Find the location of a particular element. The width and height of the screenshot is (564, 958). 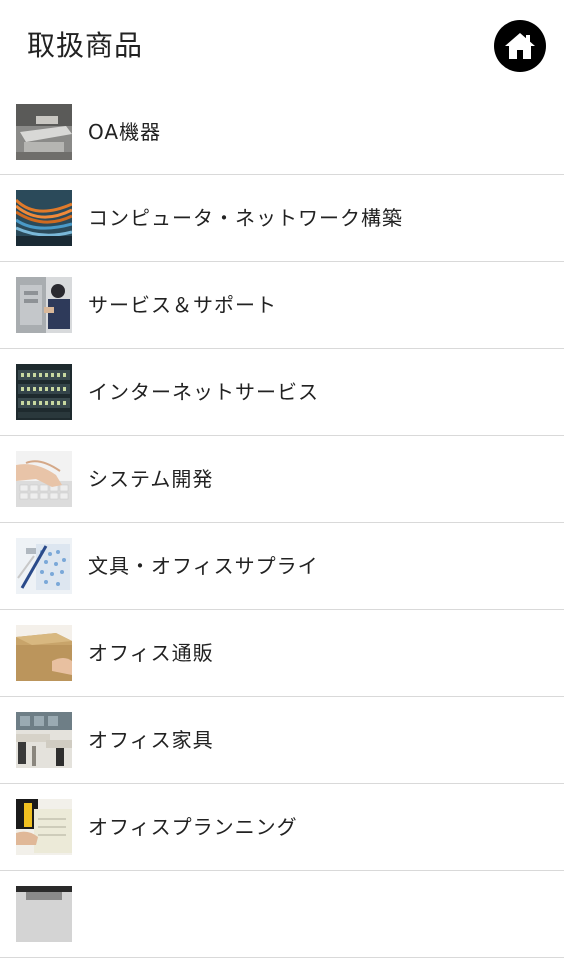

list-item-label: インターネットサービス is located at coordinates (203, 392).